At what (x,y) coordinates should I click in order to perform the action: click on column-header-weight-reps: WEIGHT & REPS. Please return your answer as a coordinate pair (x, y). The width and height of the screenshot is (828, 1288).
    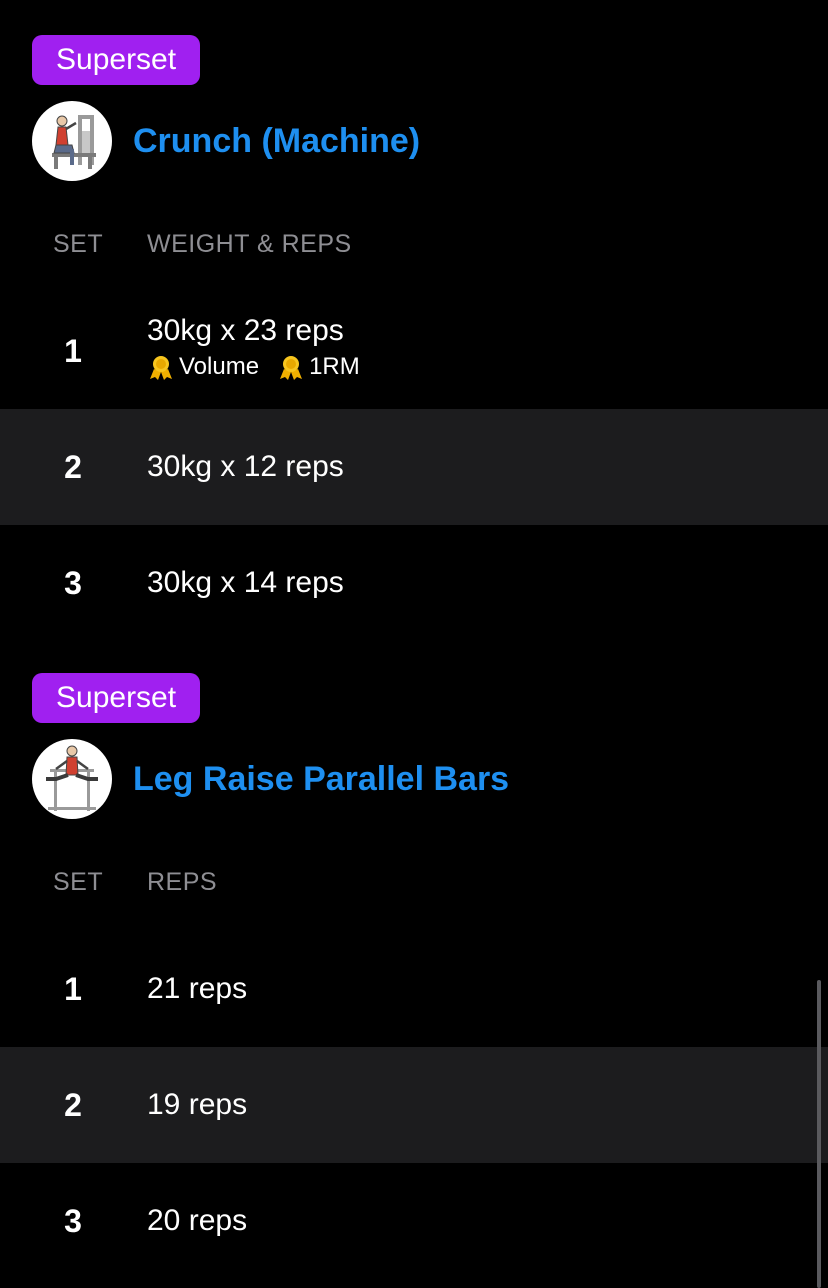
    Looking at the image, I should click on (249, 244).